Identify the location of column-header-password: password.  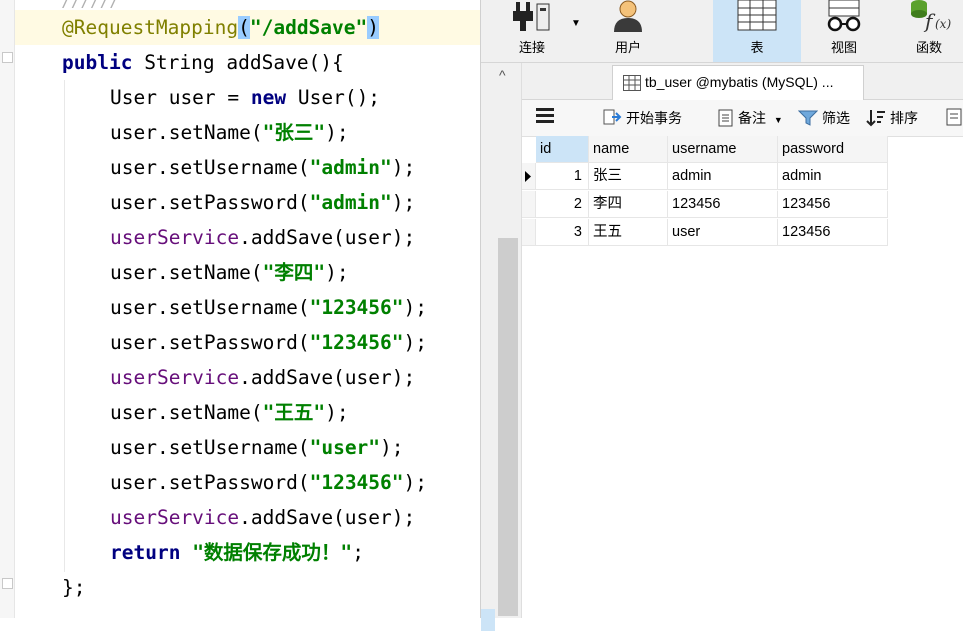
(833, 149).